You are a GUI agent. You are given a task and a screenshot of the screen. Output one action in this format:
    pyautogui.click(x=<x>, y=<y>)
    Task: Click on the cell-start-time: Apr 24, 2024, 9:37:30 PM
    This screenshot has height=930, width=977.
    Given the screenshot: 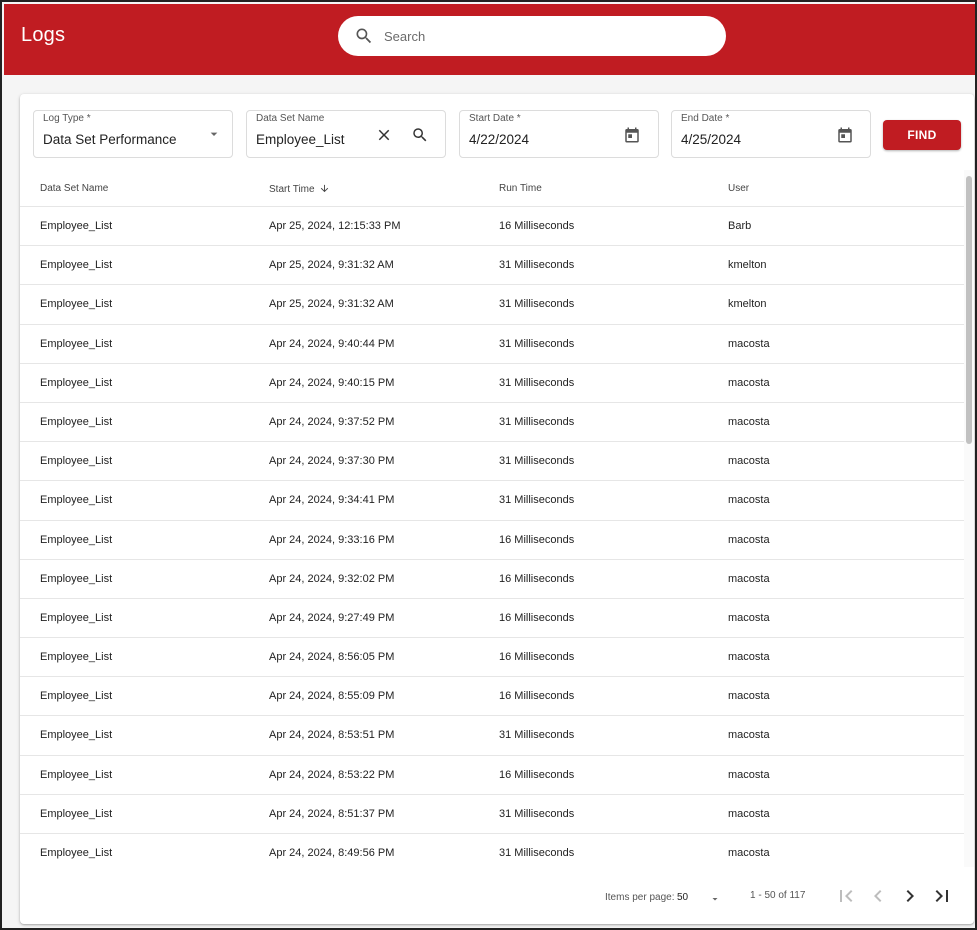 What is the action you would take?
    pyautogui.click(x=332, y=461)
    